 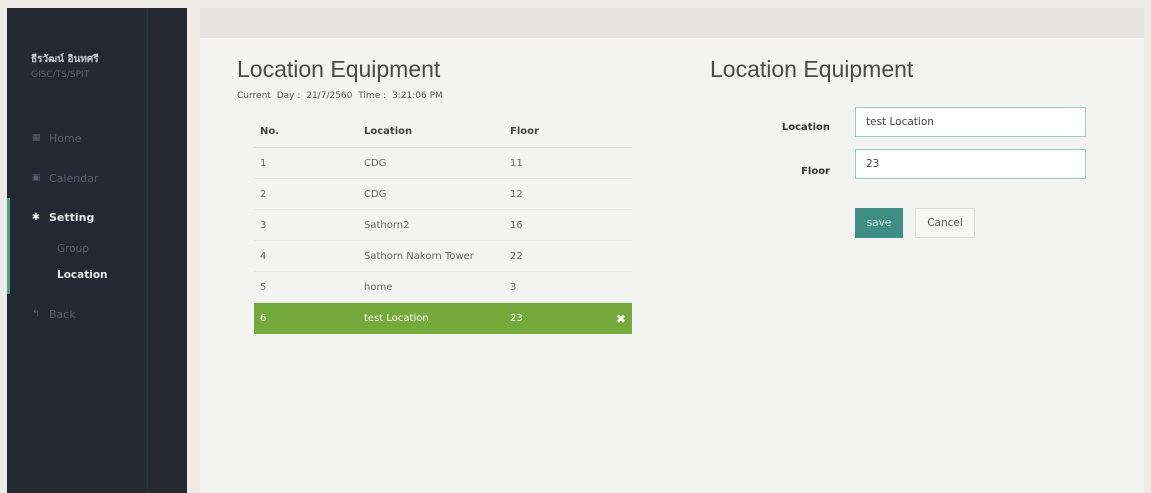 What do you see at coordinates (621, 319) in the screenshot?
I see `close-icon: ✖` at bounding box center [621, 319].